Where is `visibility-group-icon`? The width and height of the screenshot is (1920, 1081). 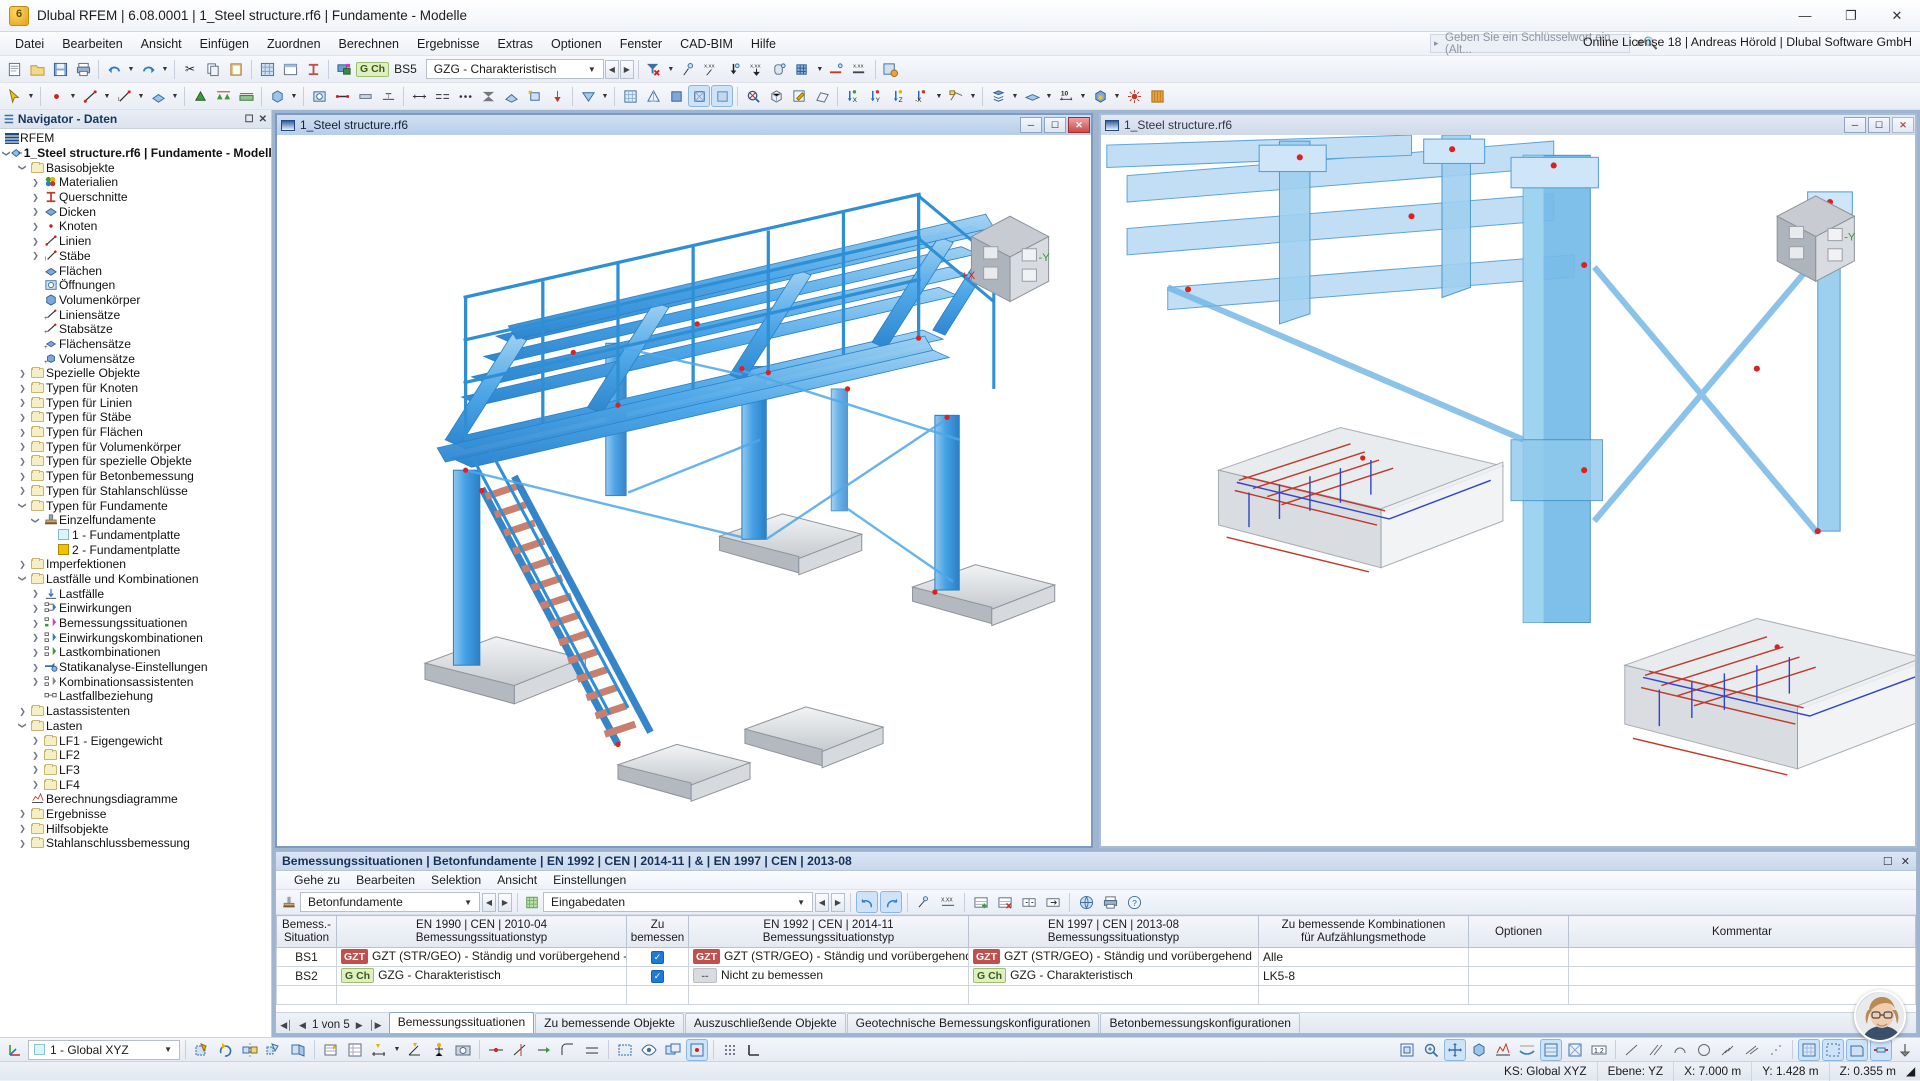
visibility-group-icon is located at coordinates (673, 1050).